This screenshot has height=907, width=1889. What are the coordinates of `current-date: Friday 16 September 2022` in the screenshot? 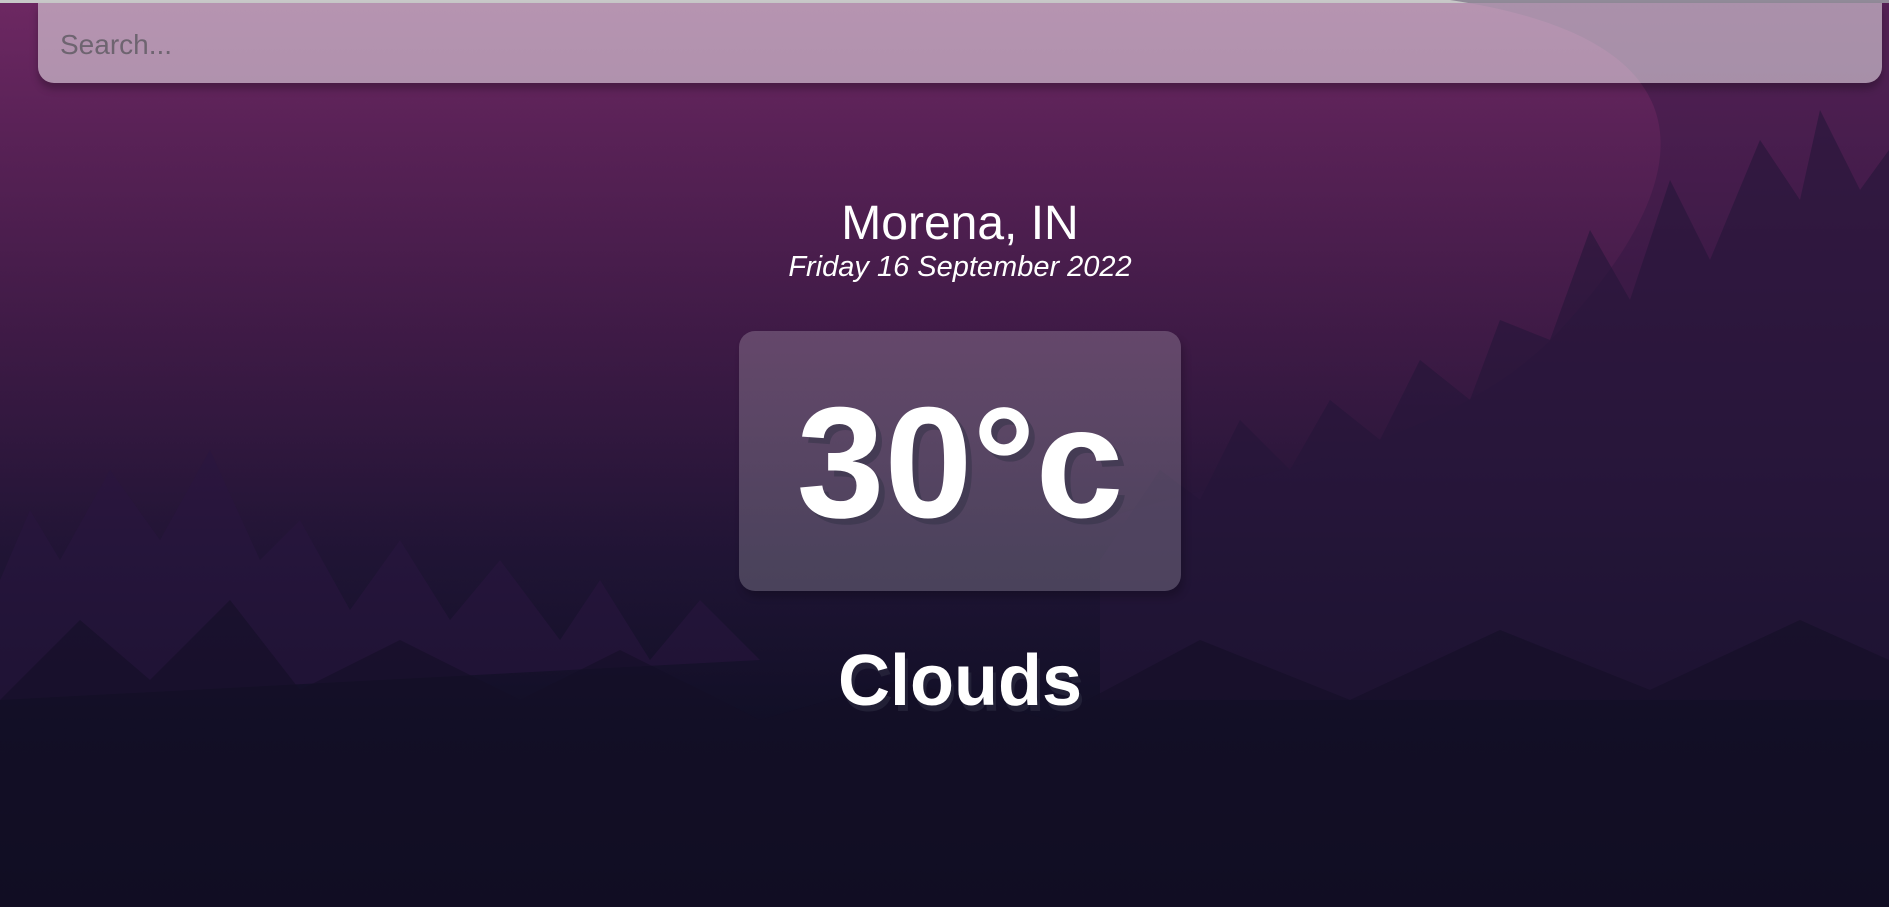 It's located at (960, 267).